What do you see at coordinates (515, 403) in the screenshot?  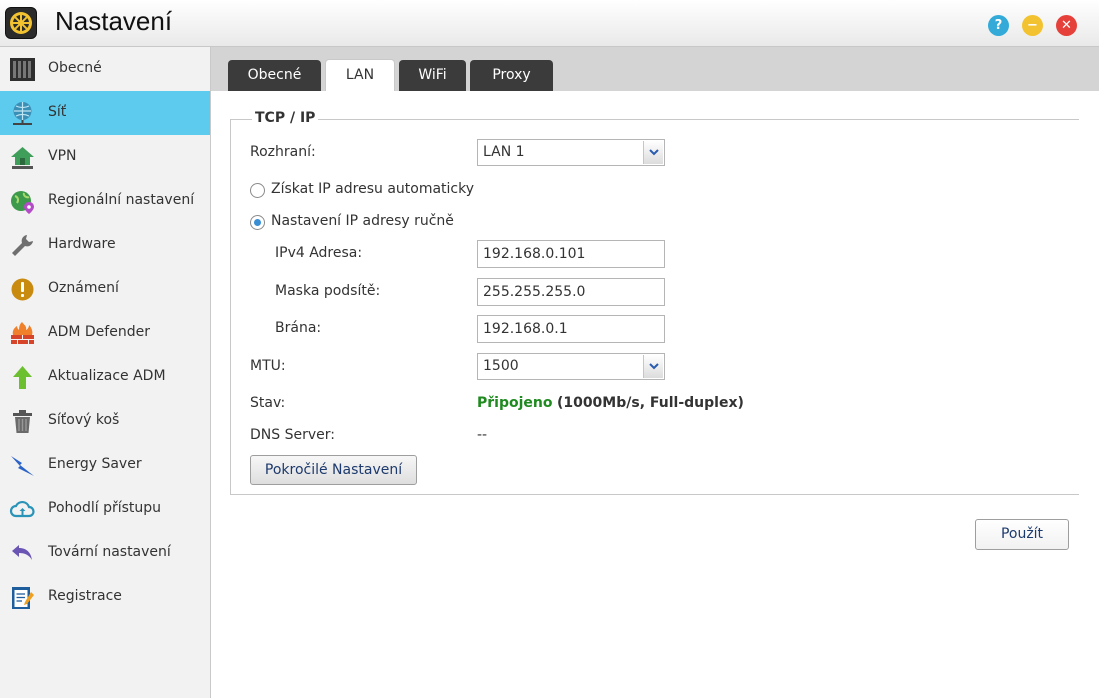 I see `status-connected: Připojeno` at bounding box center [515, 403].